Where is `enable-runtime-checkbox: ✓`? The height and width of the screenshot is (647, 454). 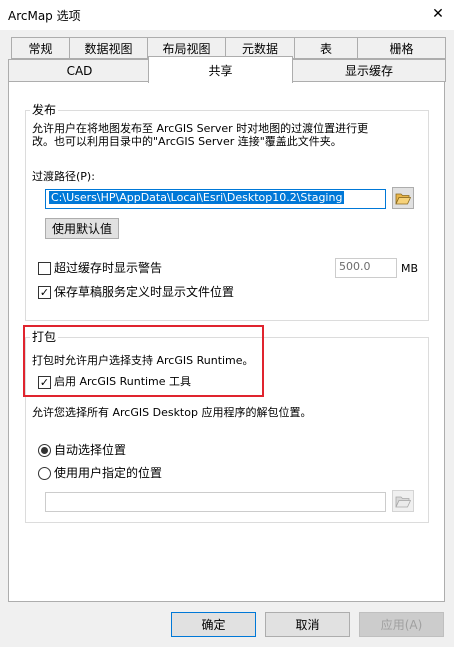 enable-runtime-checkbox: ✓ is located at coordinates (44, 382).